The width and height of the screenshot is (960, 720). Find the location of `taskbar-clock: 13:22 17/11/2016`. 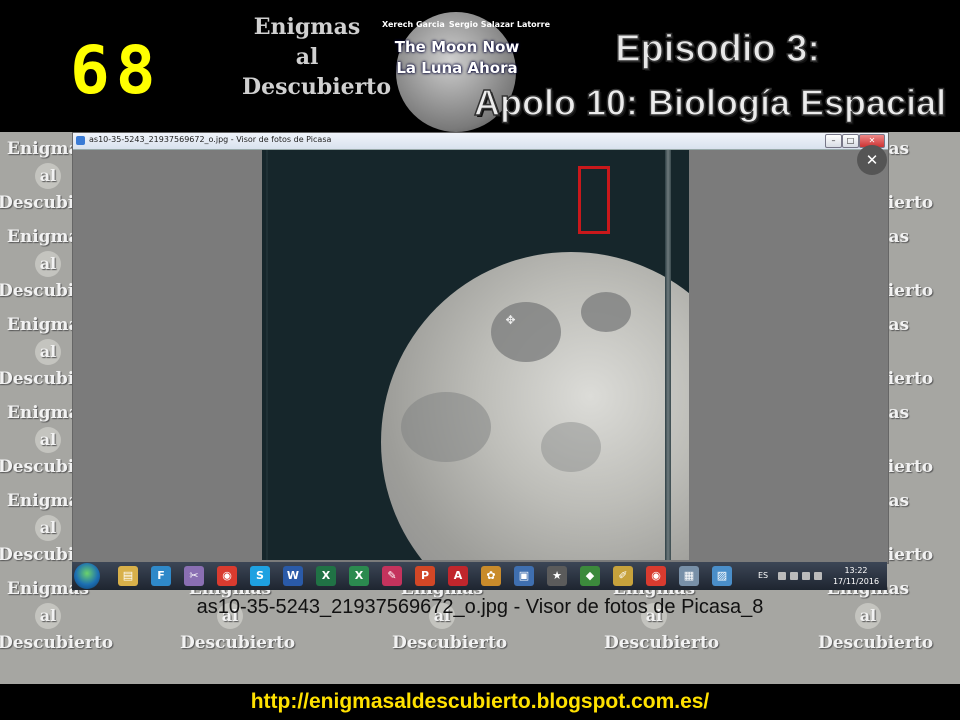

taskbar-clock: 13:22 17/11/2016 is located at coordinates (856, 576).